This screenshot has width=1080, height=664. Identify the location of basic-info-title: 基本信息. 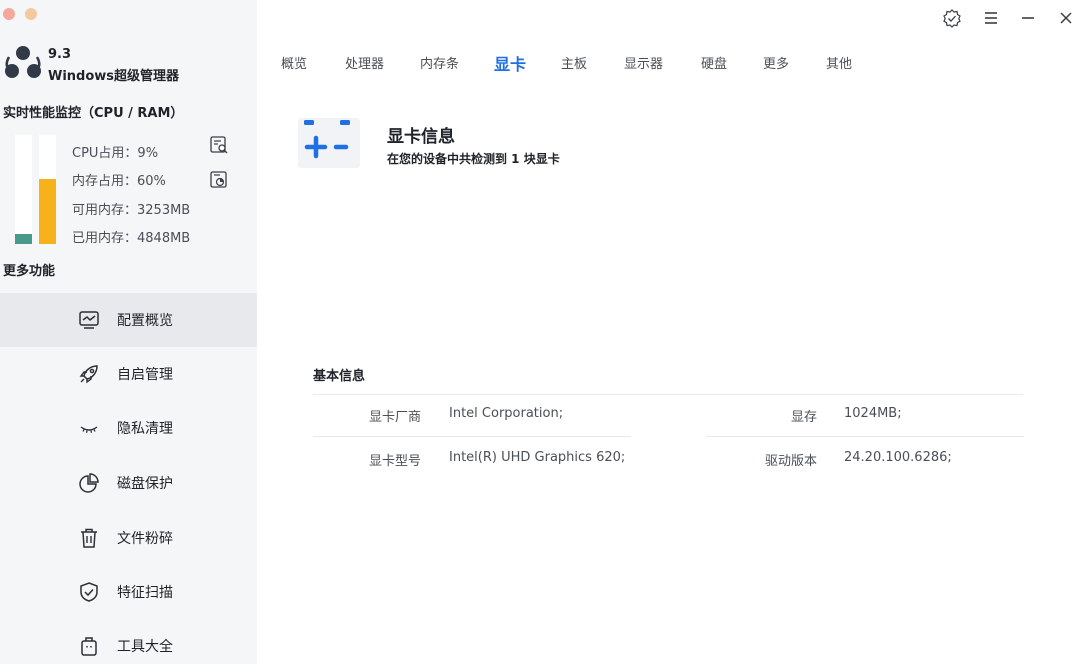
(339, 376).